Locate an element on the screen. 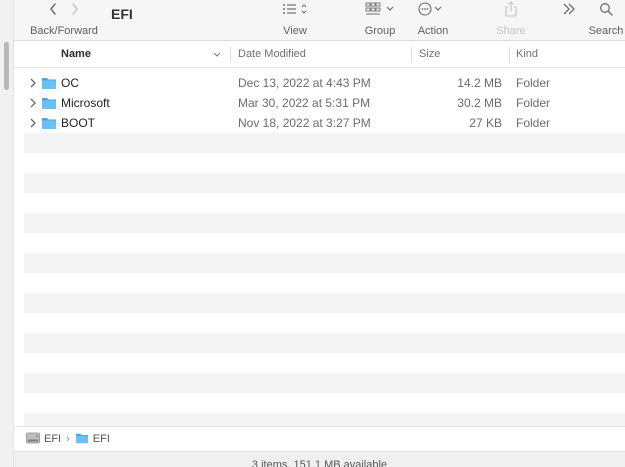 The height and width of the screenshot is (467, 625). file-size: 30.2 MB is located at coordinates (479, 103).